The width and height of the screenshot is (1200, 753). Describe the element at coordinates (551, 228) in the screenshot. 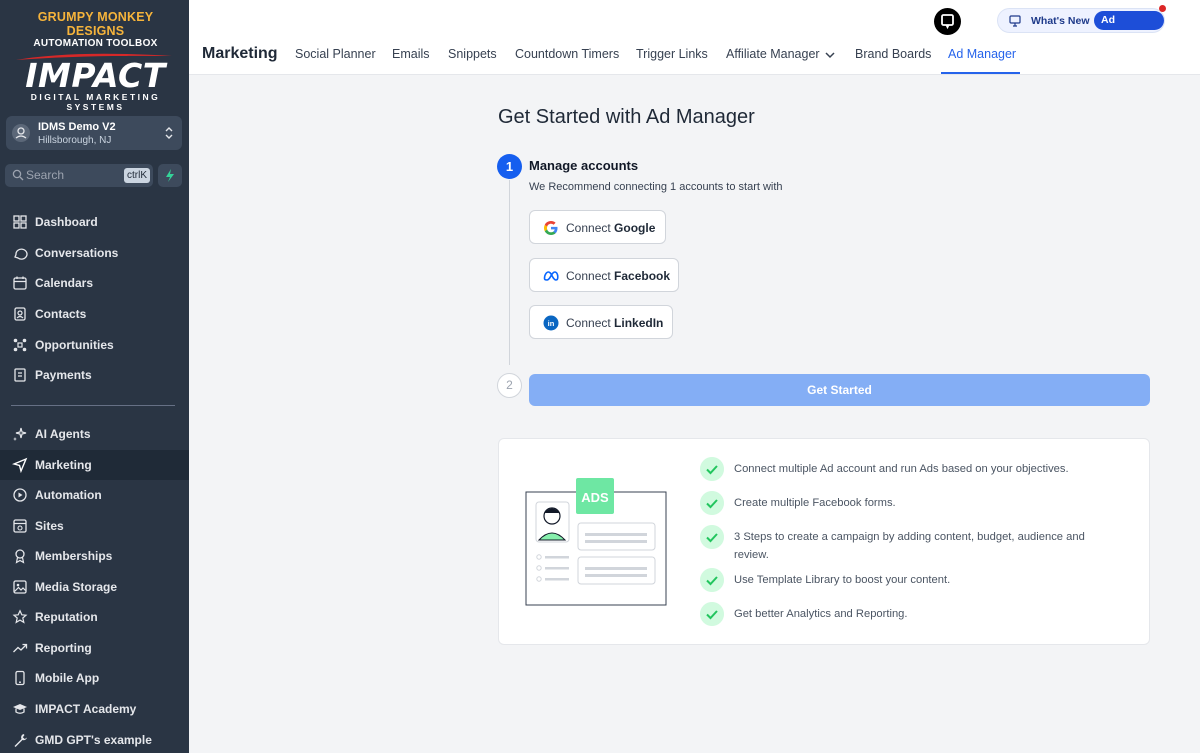

I see `google-icon` at that location.